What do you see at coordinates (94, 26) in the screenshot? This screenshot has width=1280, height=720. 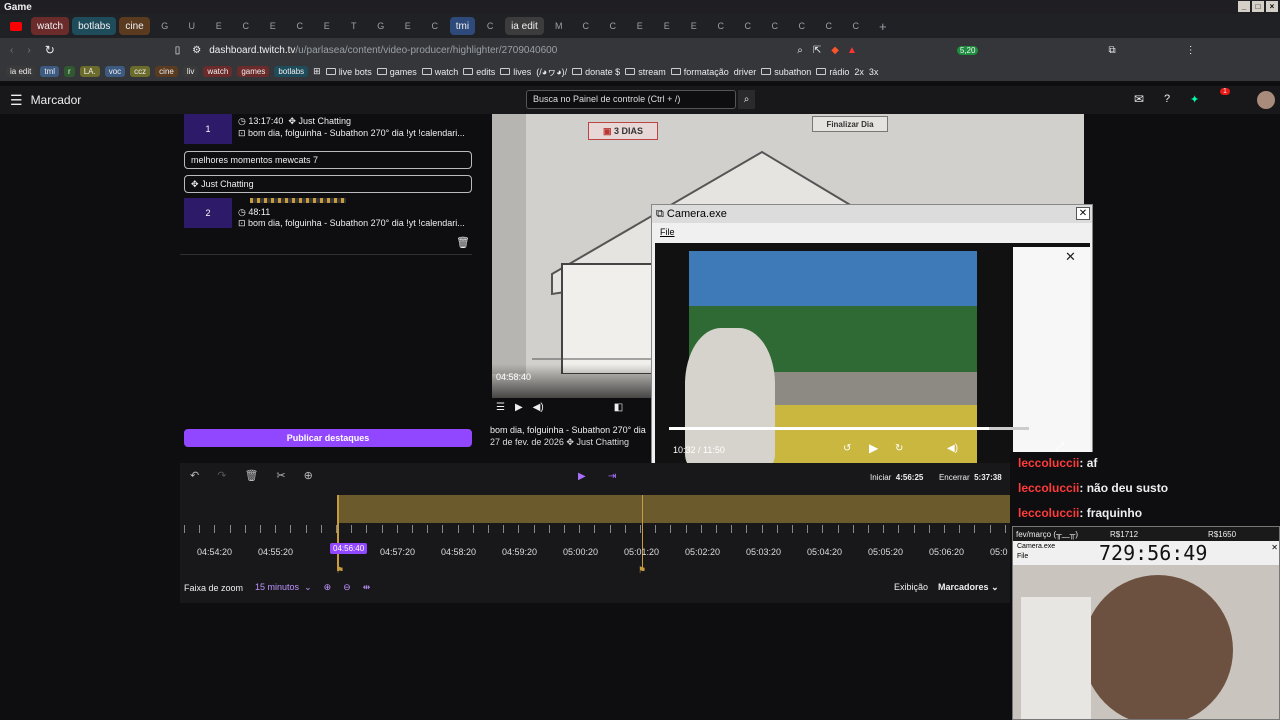 I see `tab-botlabs: botlabs` at bounding box center [94, 26].